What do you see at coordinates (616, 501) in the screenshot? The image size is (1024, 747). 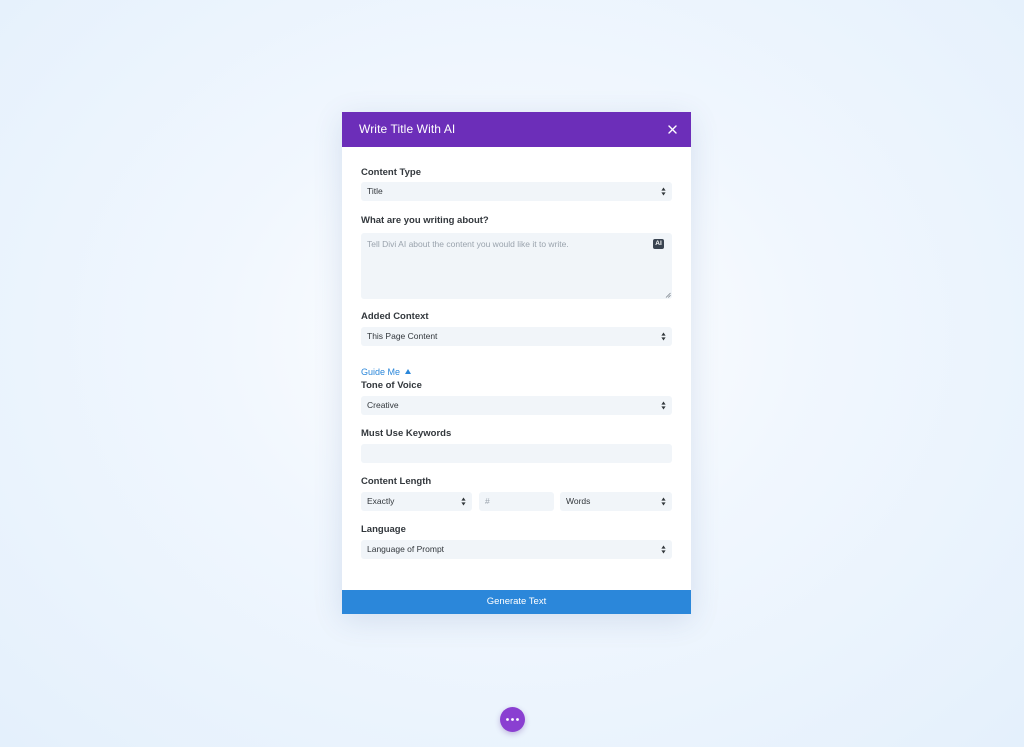 I see `content-length-unit-select: Words` at bounding box center [616, 501].